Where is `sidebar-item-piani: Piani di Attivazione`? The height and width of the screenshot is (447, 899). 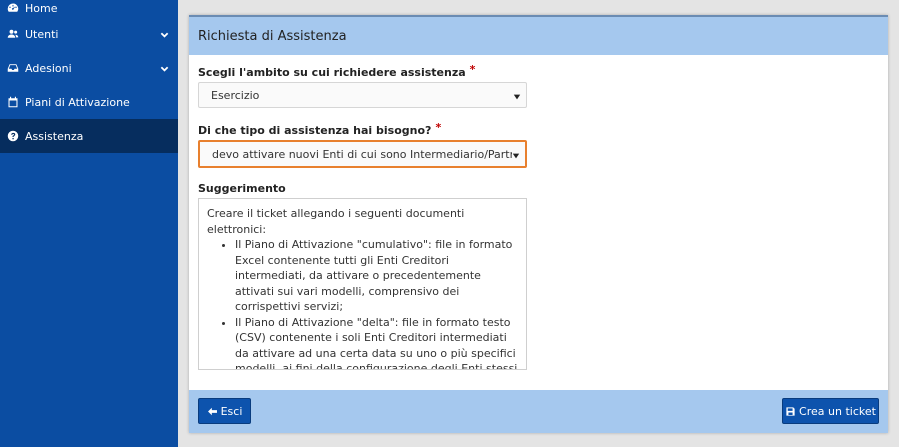 sidebar-item-piani: Piani di Attivazione is located at coordinates (89, 102).